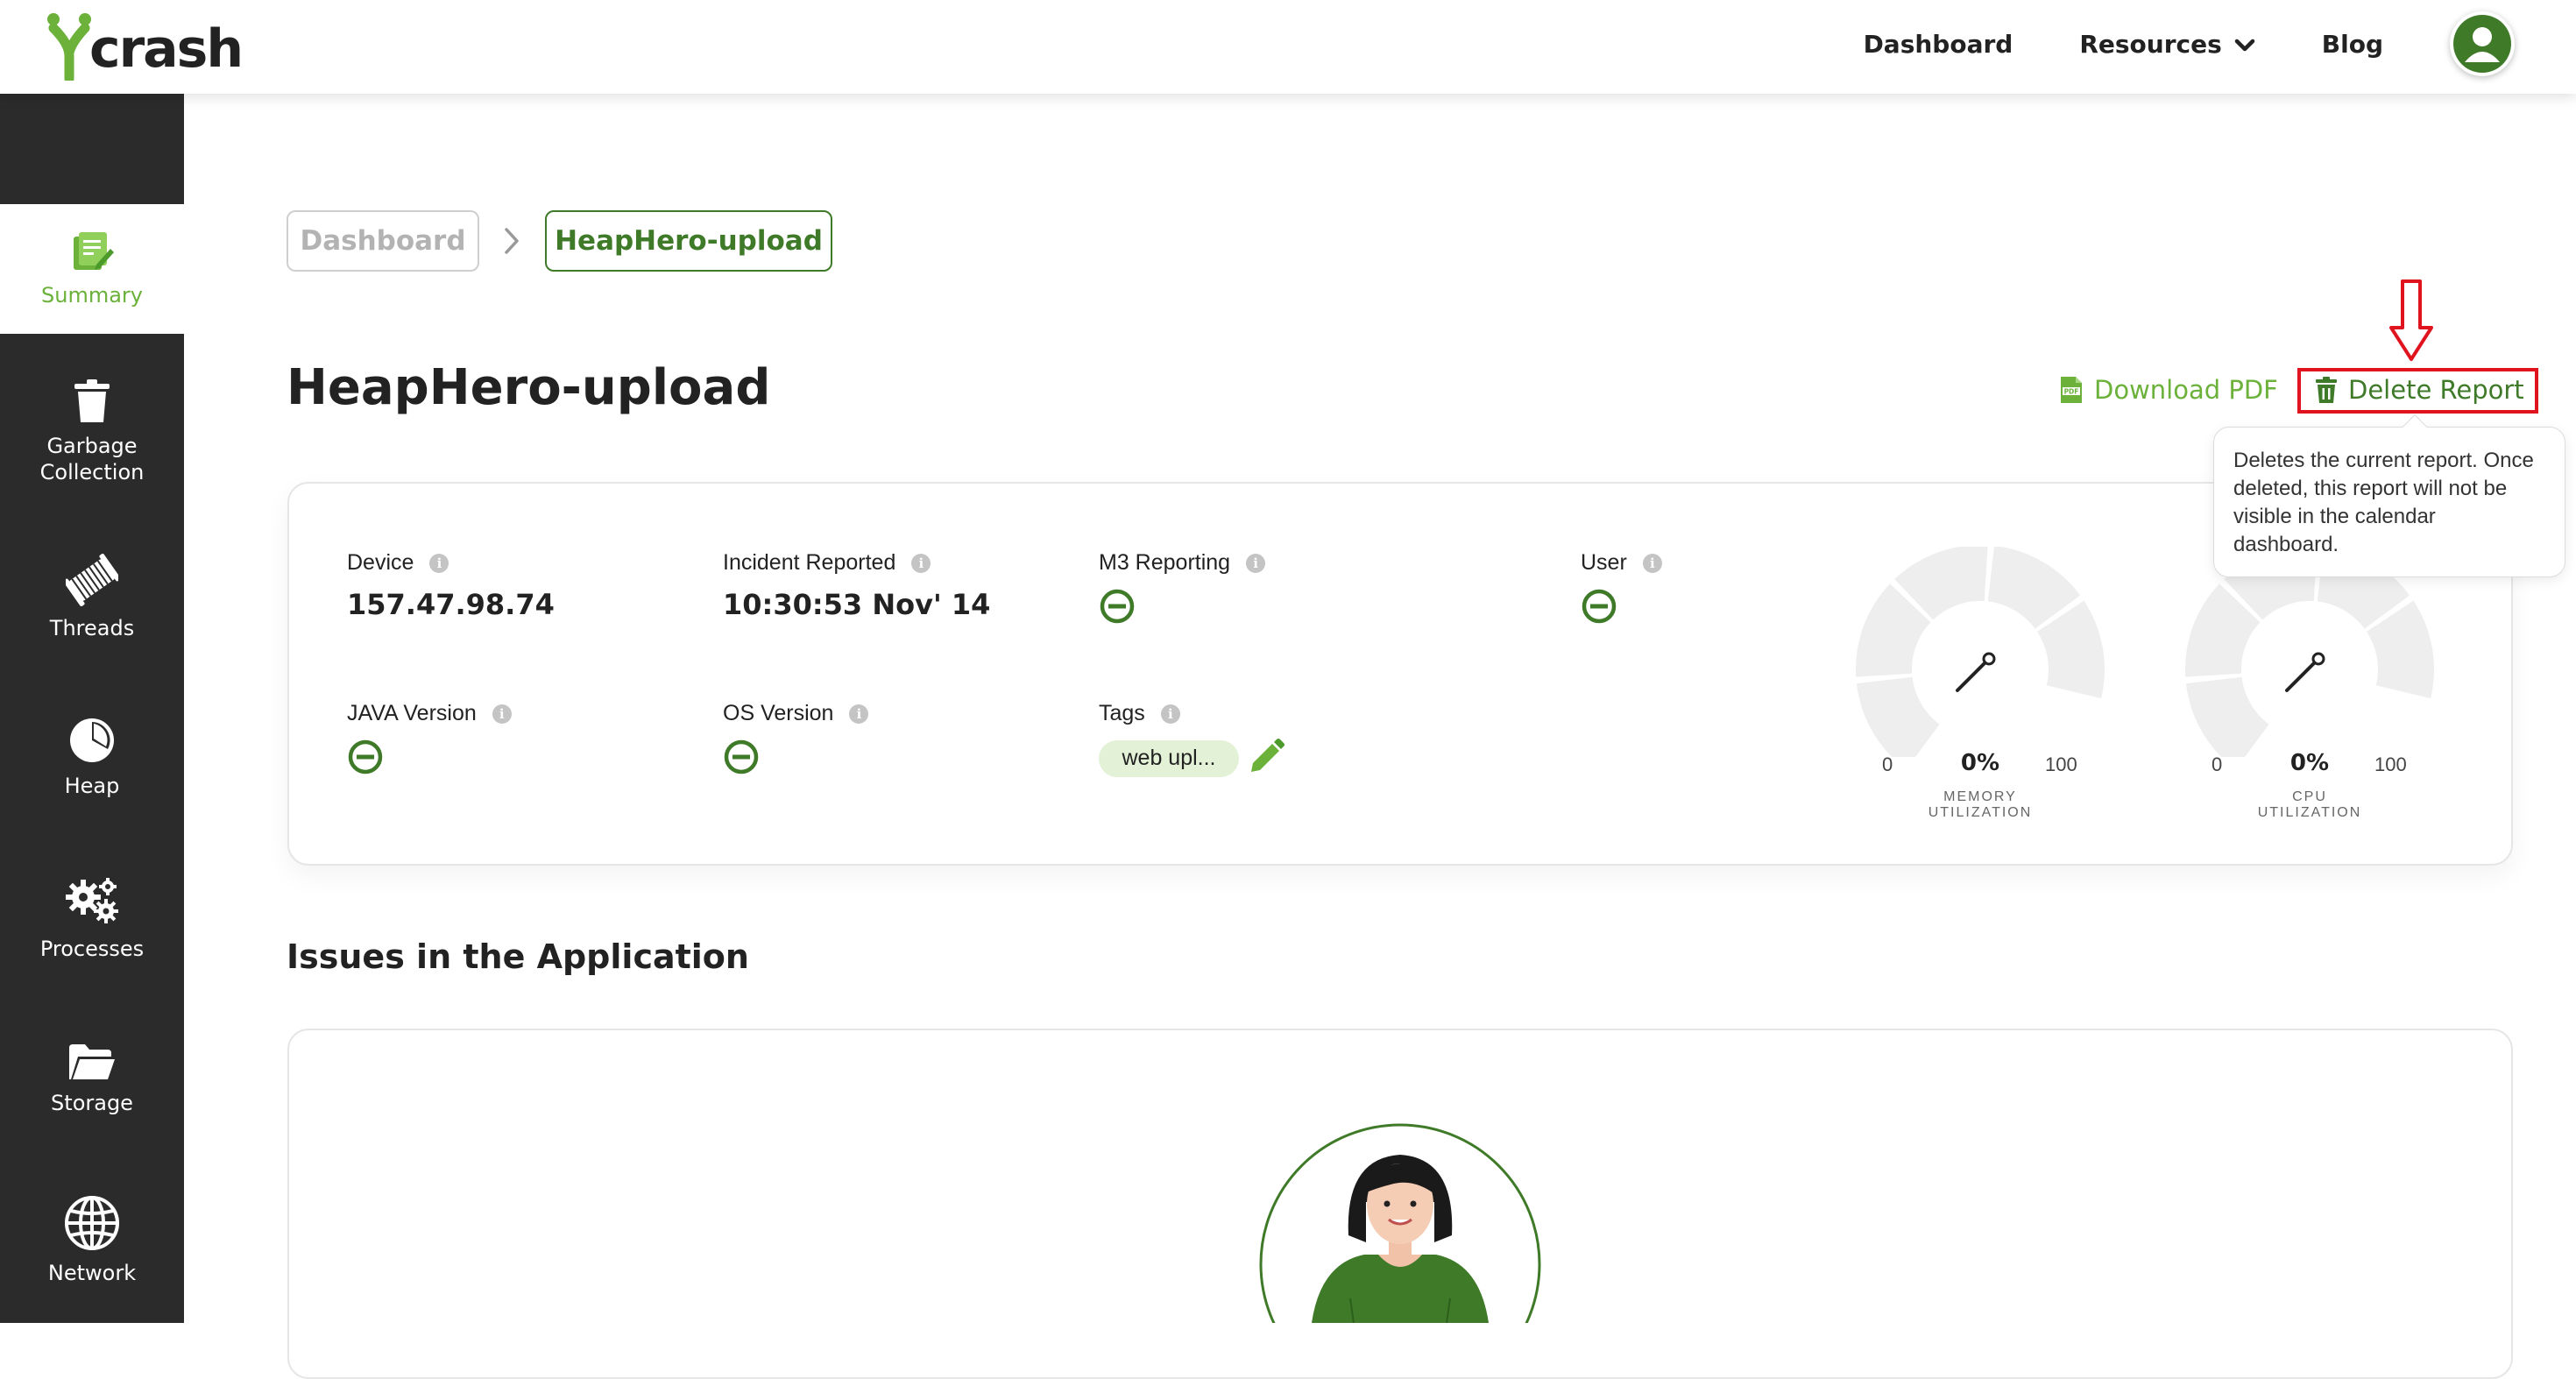  Describe the element at coordinates (857, 604) in the screenshot. I see `incident-value: 10:30:53 Nov' 14` at that location.